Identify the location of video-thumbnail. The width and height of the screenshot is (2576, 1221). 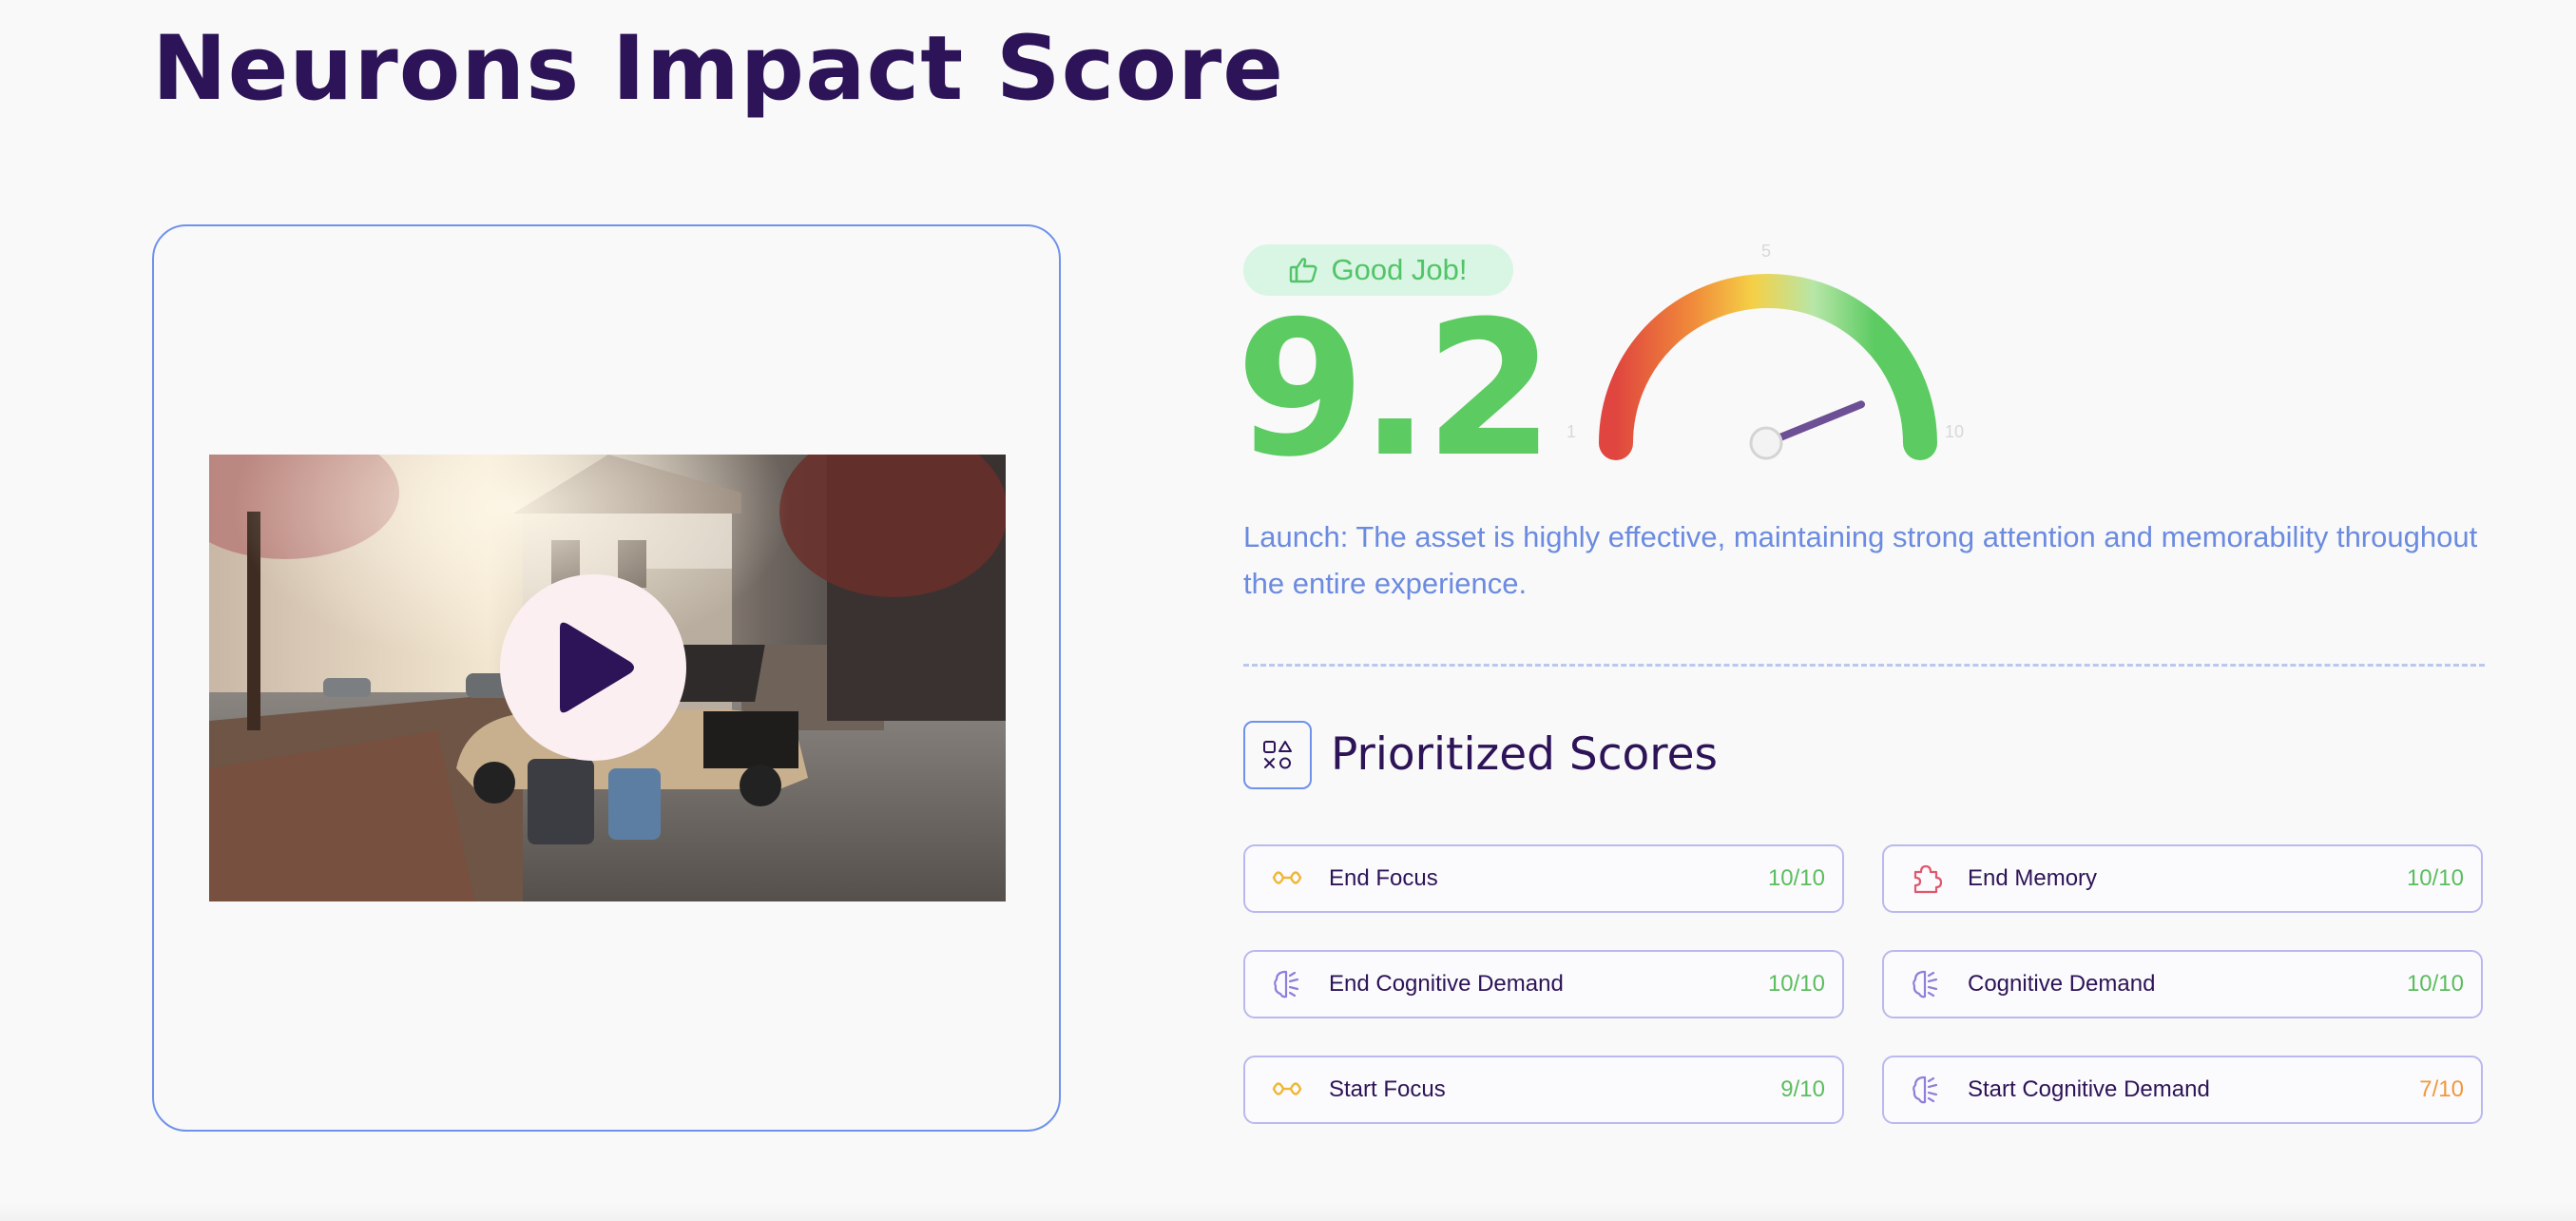
(607, 678).